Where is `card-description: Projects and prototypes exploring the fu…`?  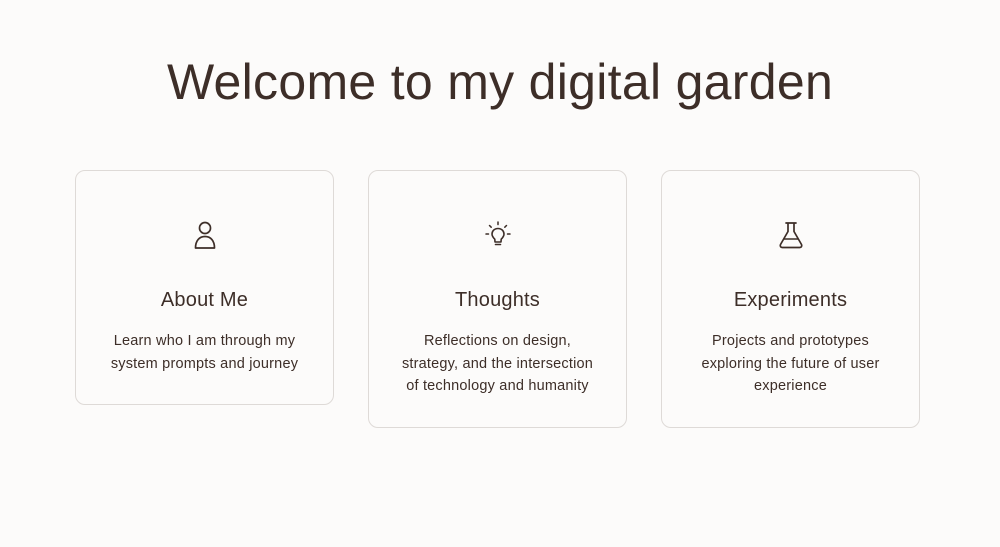
card-description: Projects and prototypes exploring the fu… is located at coordinates (790, 363).